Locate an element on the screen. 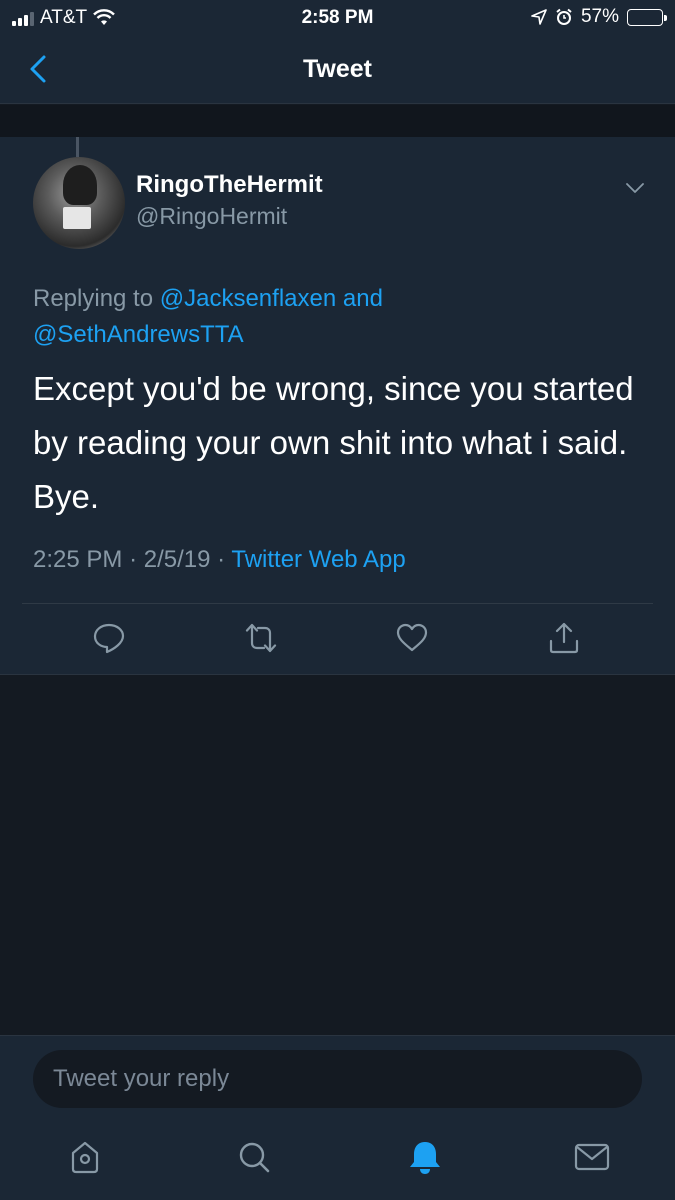 This screenshot has height=1200, width=675. notifications-icon is located at coordinates (425, 1157).